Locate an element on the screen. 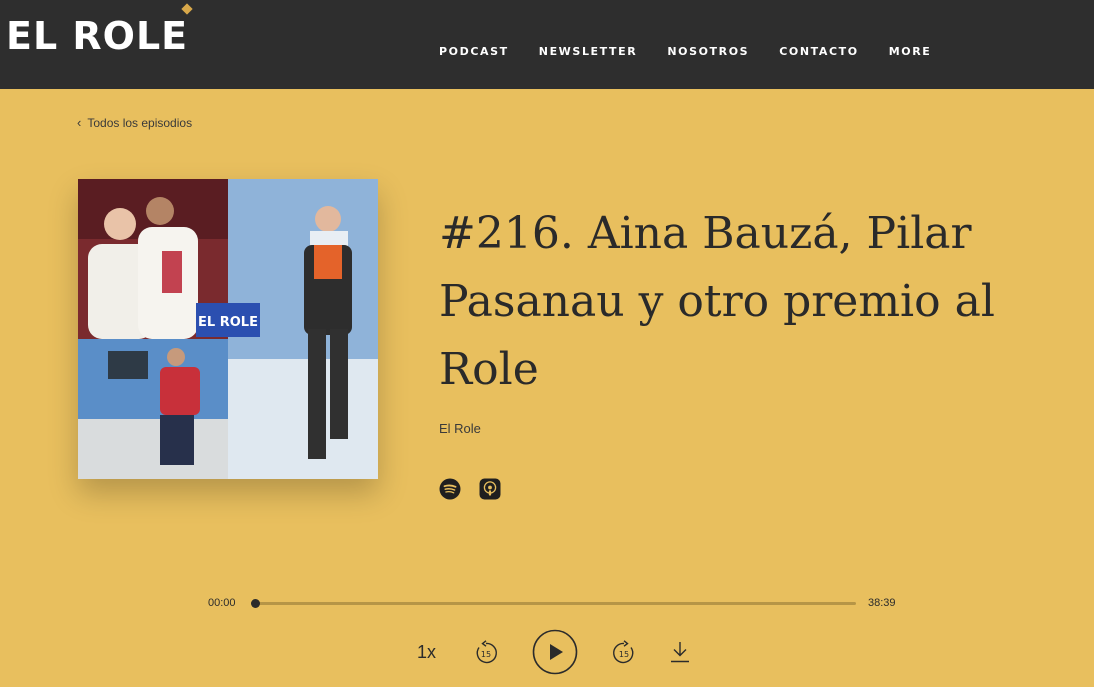 The image size is (1094, 687). back-link-label: Todos los episodios is located at coordinates (140, 123).